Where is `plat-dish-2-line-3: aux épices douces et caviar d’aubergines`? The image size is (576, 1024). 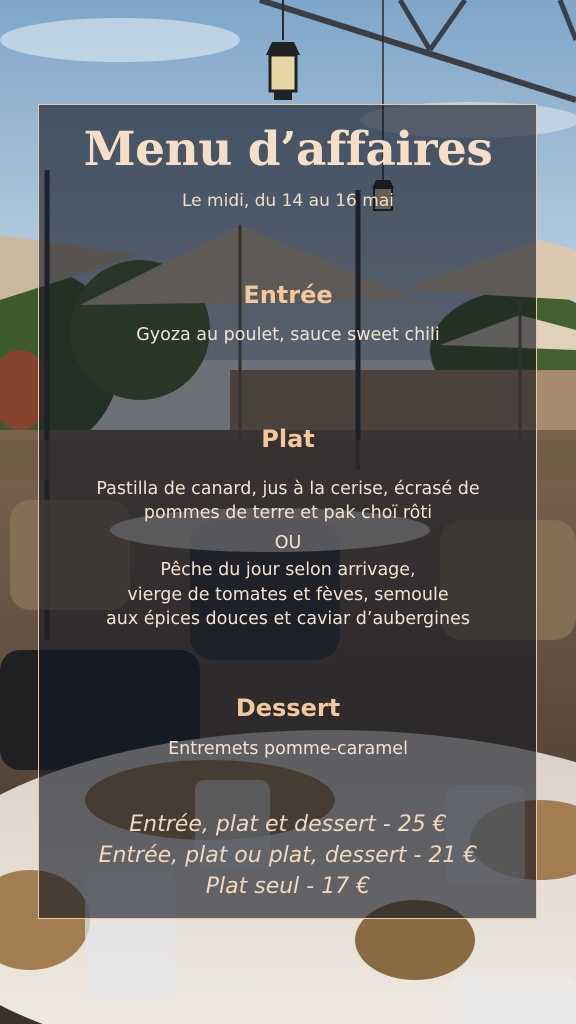 plat-dish-2-line-3: aux épices douces et caviar d’aubergines is located at coordinates (288, 619).